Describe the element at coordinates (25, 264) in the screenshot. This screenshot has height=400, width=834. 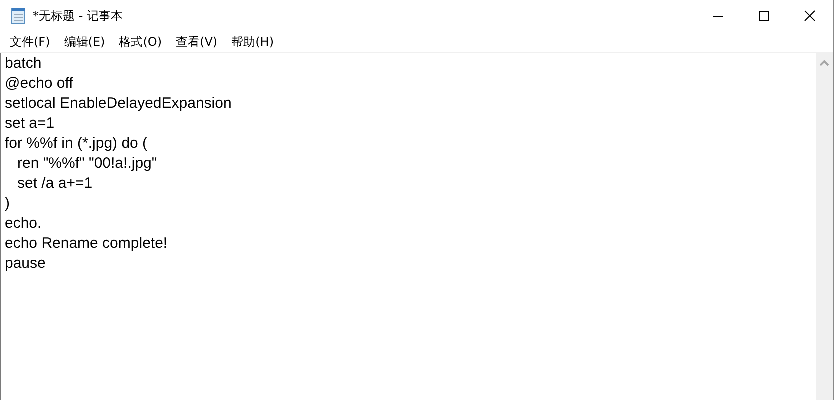
I see `code-line: pause` at that location.